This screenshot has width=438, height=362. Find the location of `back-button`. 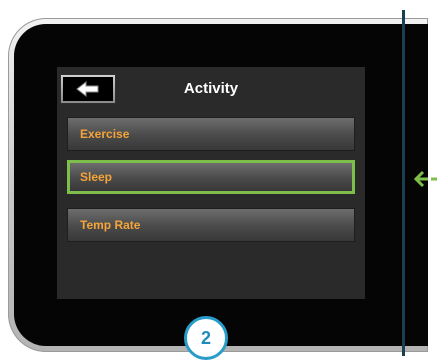

back-button is located at coordinates (88, 89).